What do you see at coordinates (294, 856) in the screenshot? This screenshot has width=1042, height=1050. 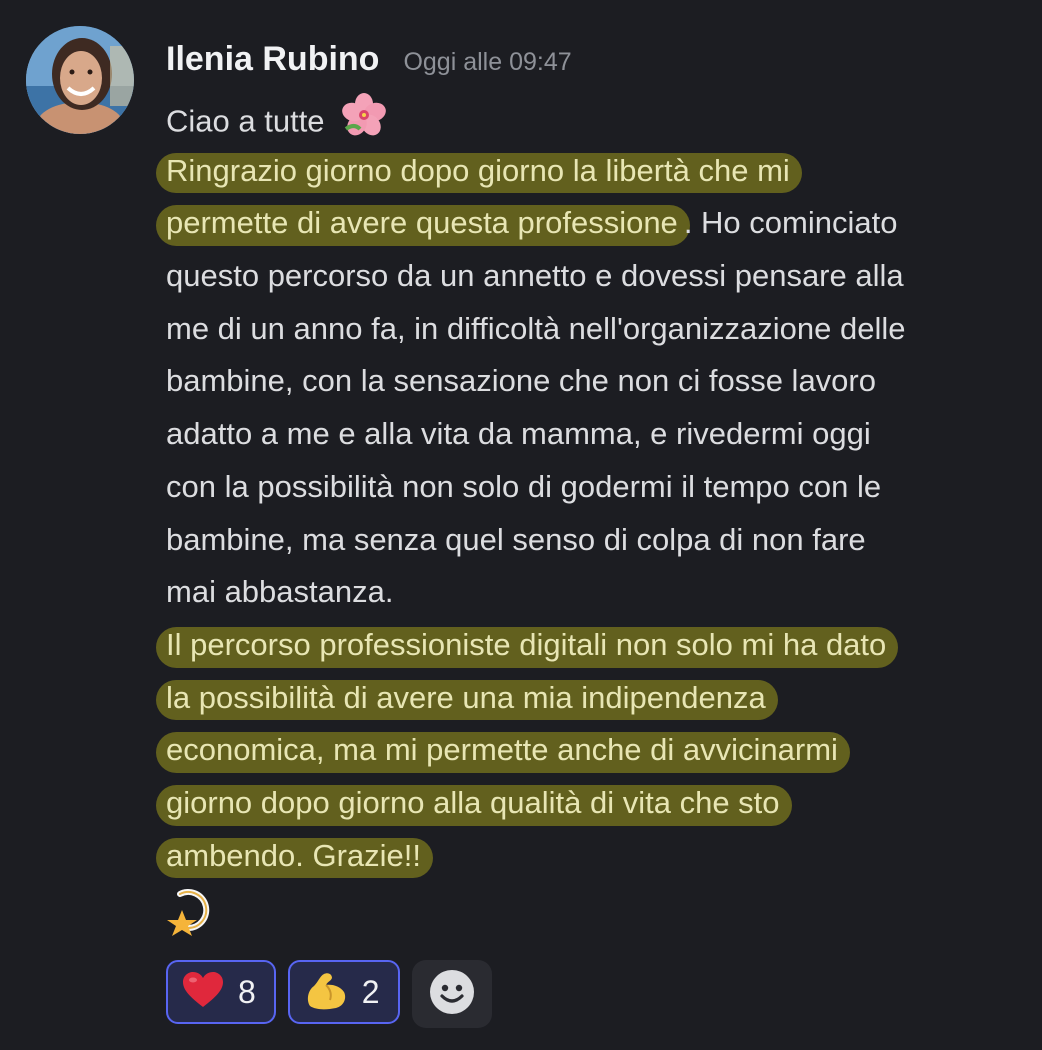 I see `highlighted-text: ambendo. Grazie!!` at bounding box center [294, 856].